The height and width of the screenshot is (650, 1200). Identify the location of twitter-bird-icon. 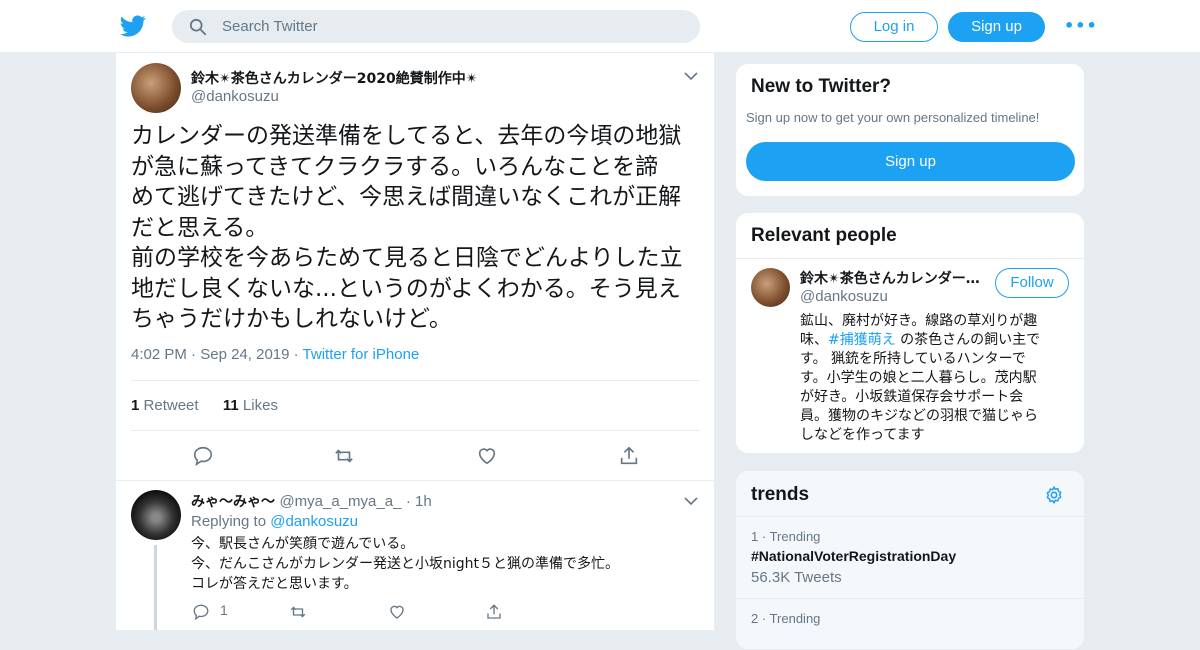
(133, 26).